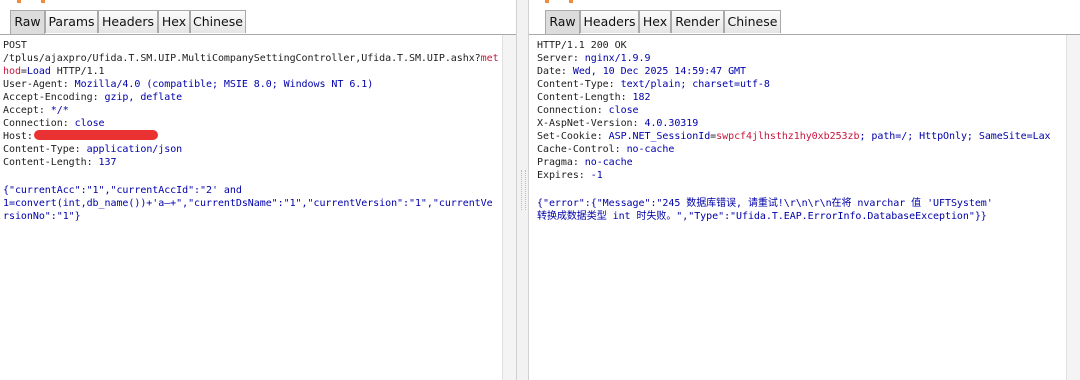  I want to click on request-header-connection: Connection: close, so click(54, 123).